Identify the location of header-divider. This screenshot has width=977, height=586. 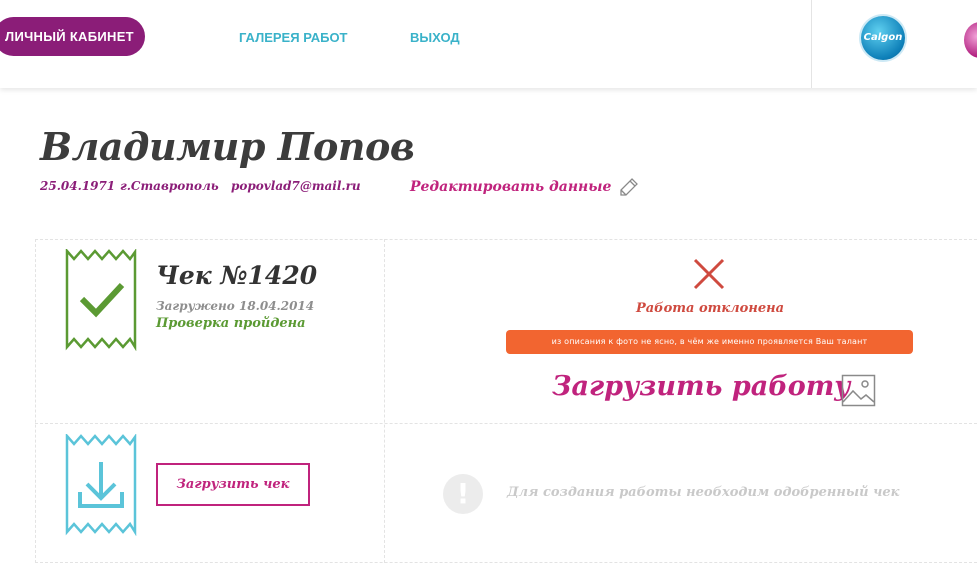
(811, 44).